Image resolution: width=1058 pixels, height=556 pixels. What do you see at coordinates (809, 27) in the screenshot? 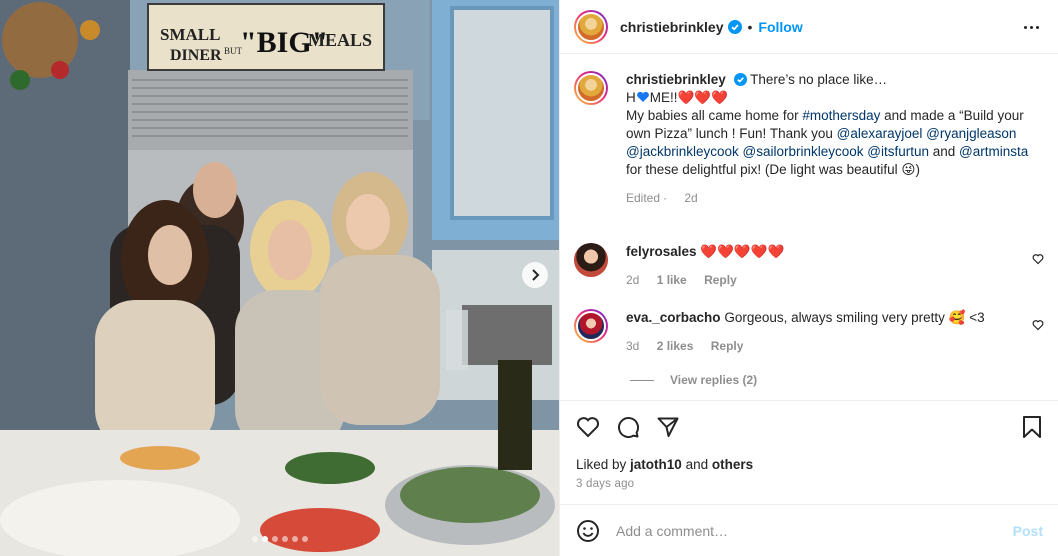
I see `post-header: christiebrinkley • Follow` at bounding box center [809, 27].